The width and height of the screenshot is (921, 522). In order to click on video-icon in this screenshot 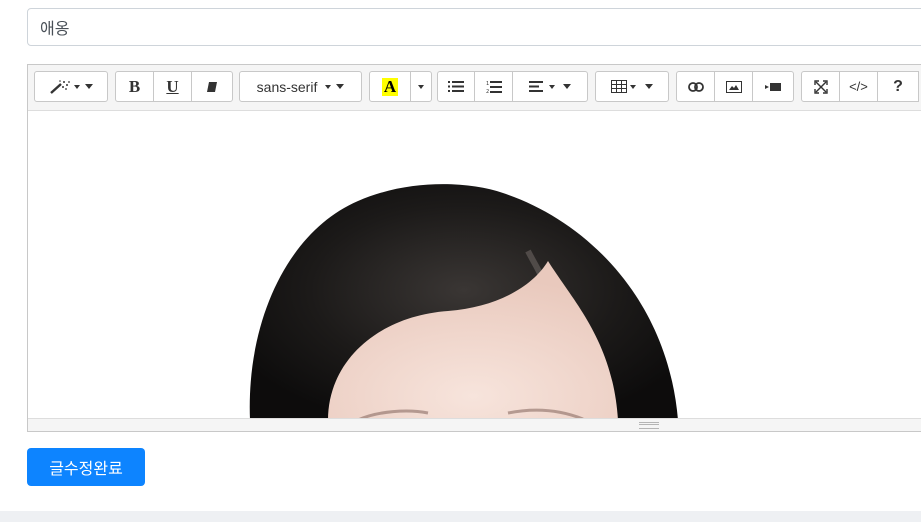, I will do `click(773, 87)`.